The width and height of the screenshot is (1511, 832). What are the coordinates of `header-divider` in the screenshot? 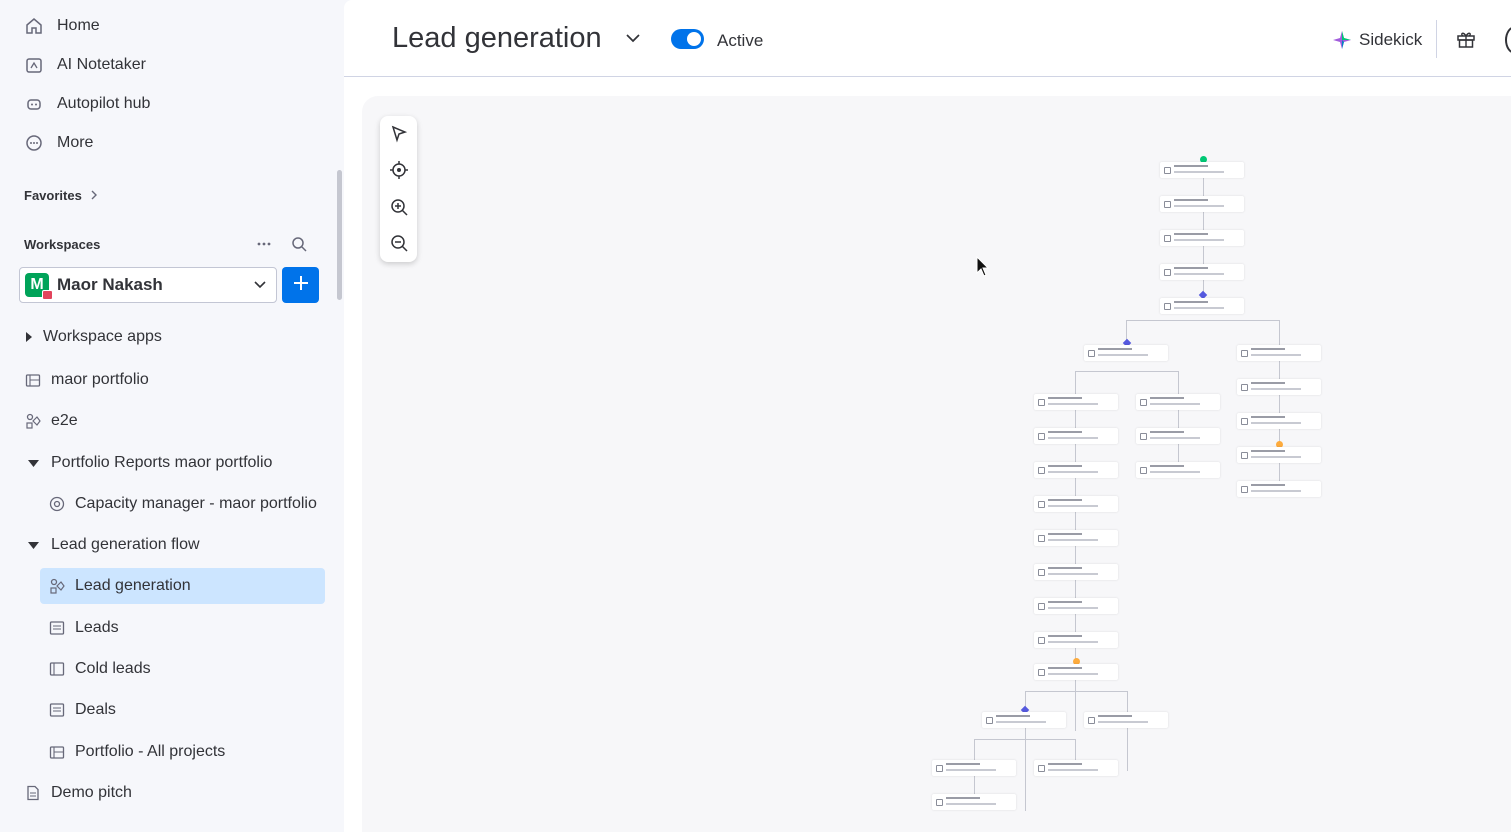 It's located at (1436, 39).